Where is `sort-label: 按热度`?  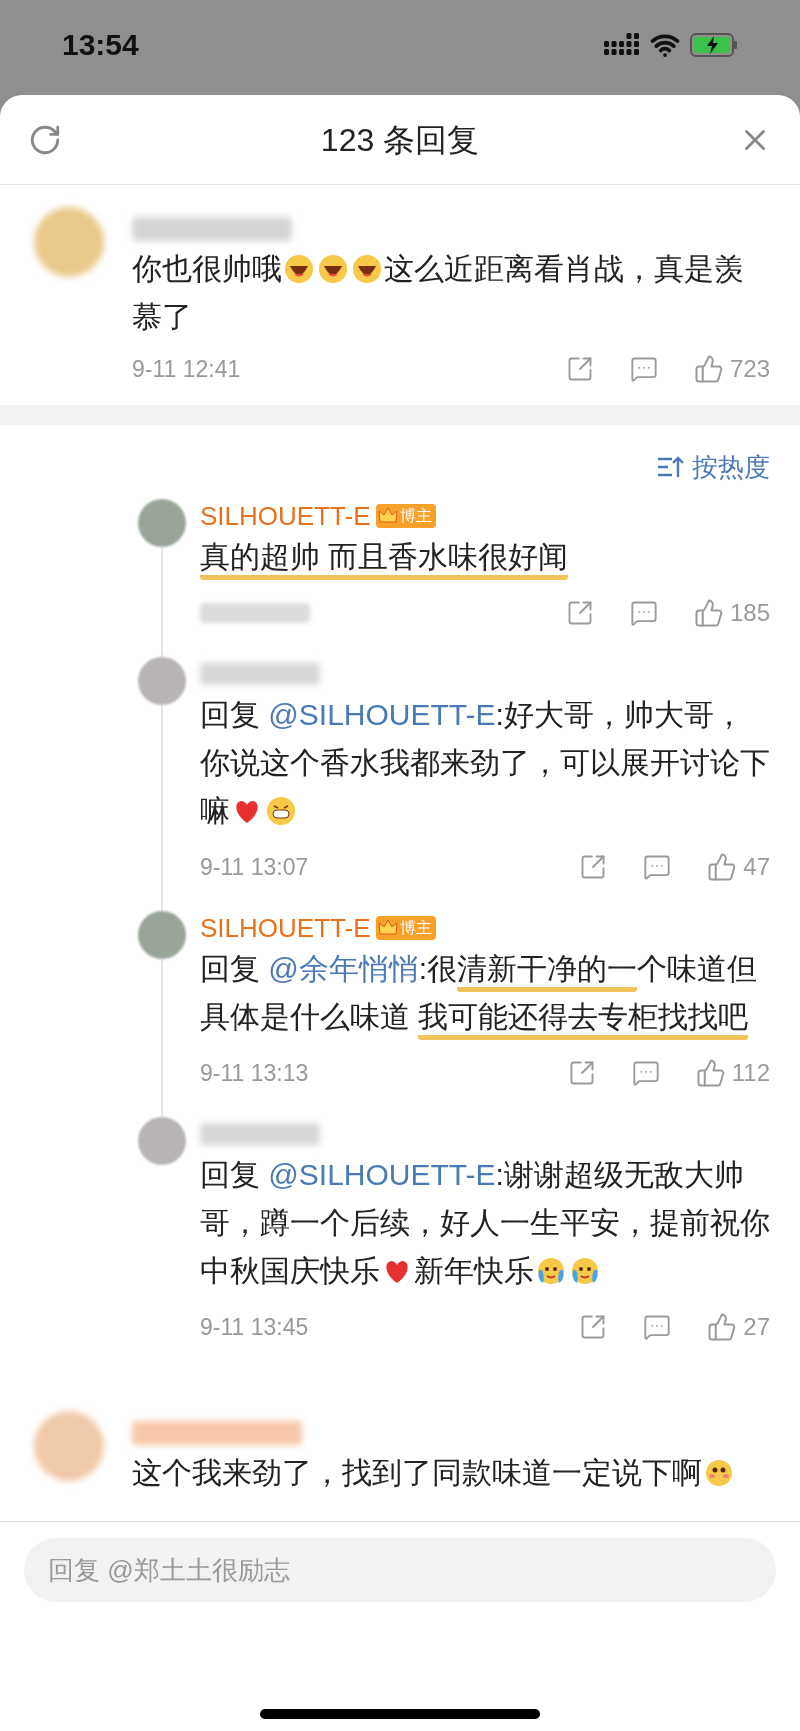
sort-label: 按热度 is located at coordinates (731, 467).